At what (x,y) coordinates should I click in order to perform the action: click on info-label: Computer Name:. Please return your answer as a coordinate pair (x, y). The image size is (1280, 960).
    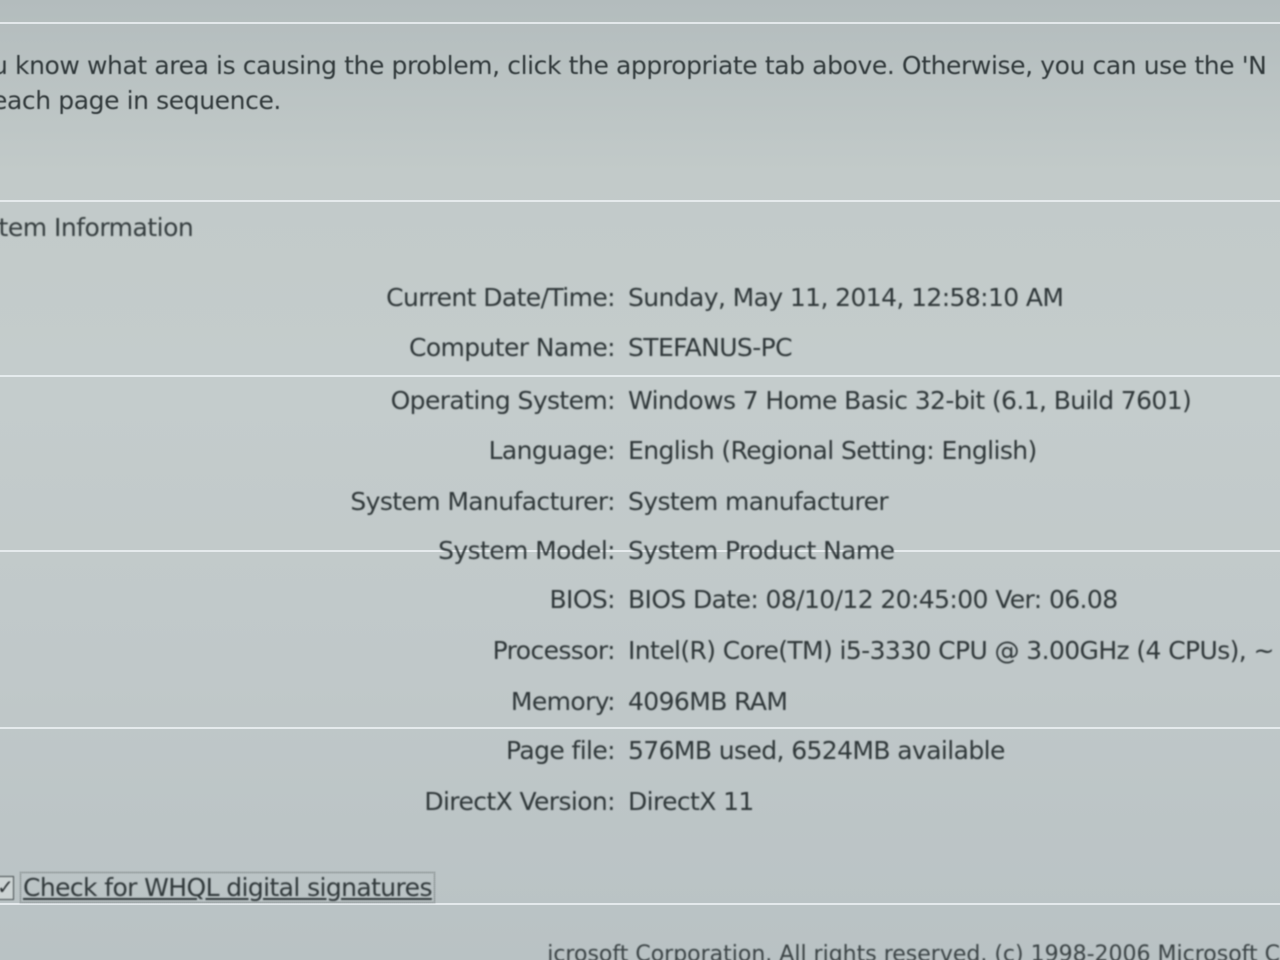
    Looking at the image, I should click on (512, 347).